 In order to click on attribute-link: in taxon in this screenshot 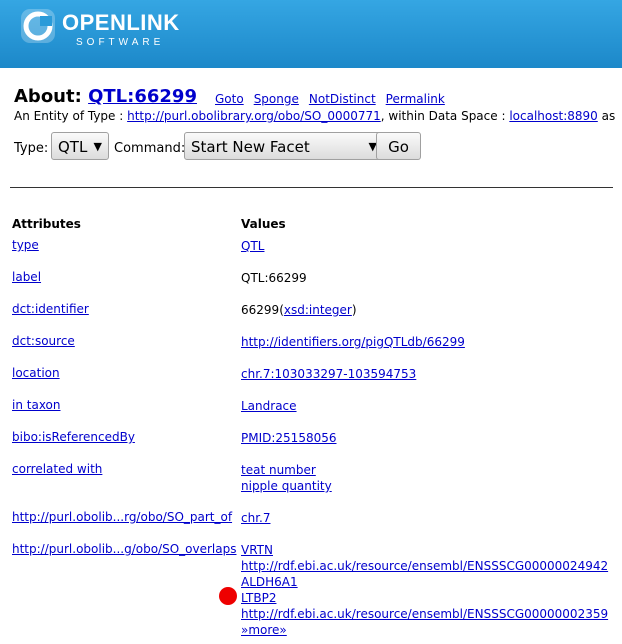, I will do `click(36, 405)`.